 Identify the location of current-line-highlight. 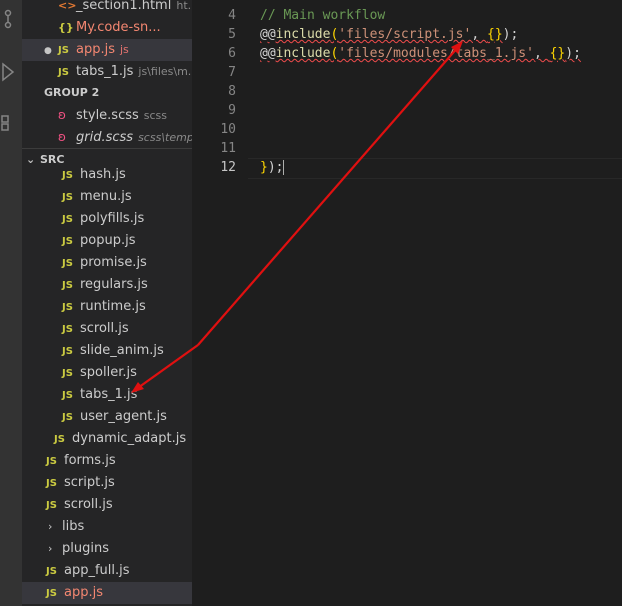
(435, 168).